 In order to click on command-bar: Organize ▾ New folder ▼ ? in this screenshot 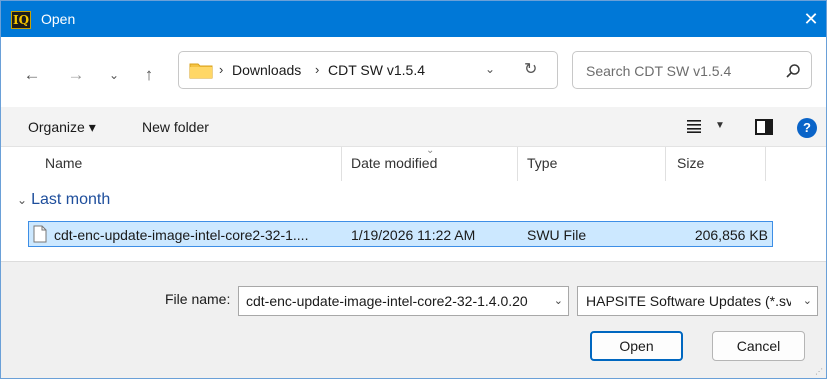, I will do `click(413, 127)`.